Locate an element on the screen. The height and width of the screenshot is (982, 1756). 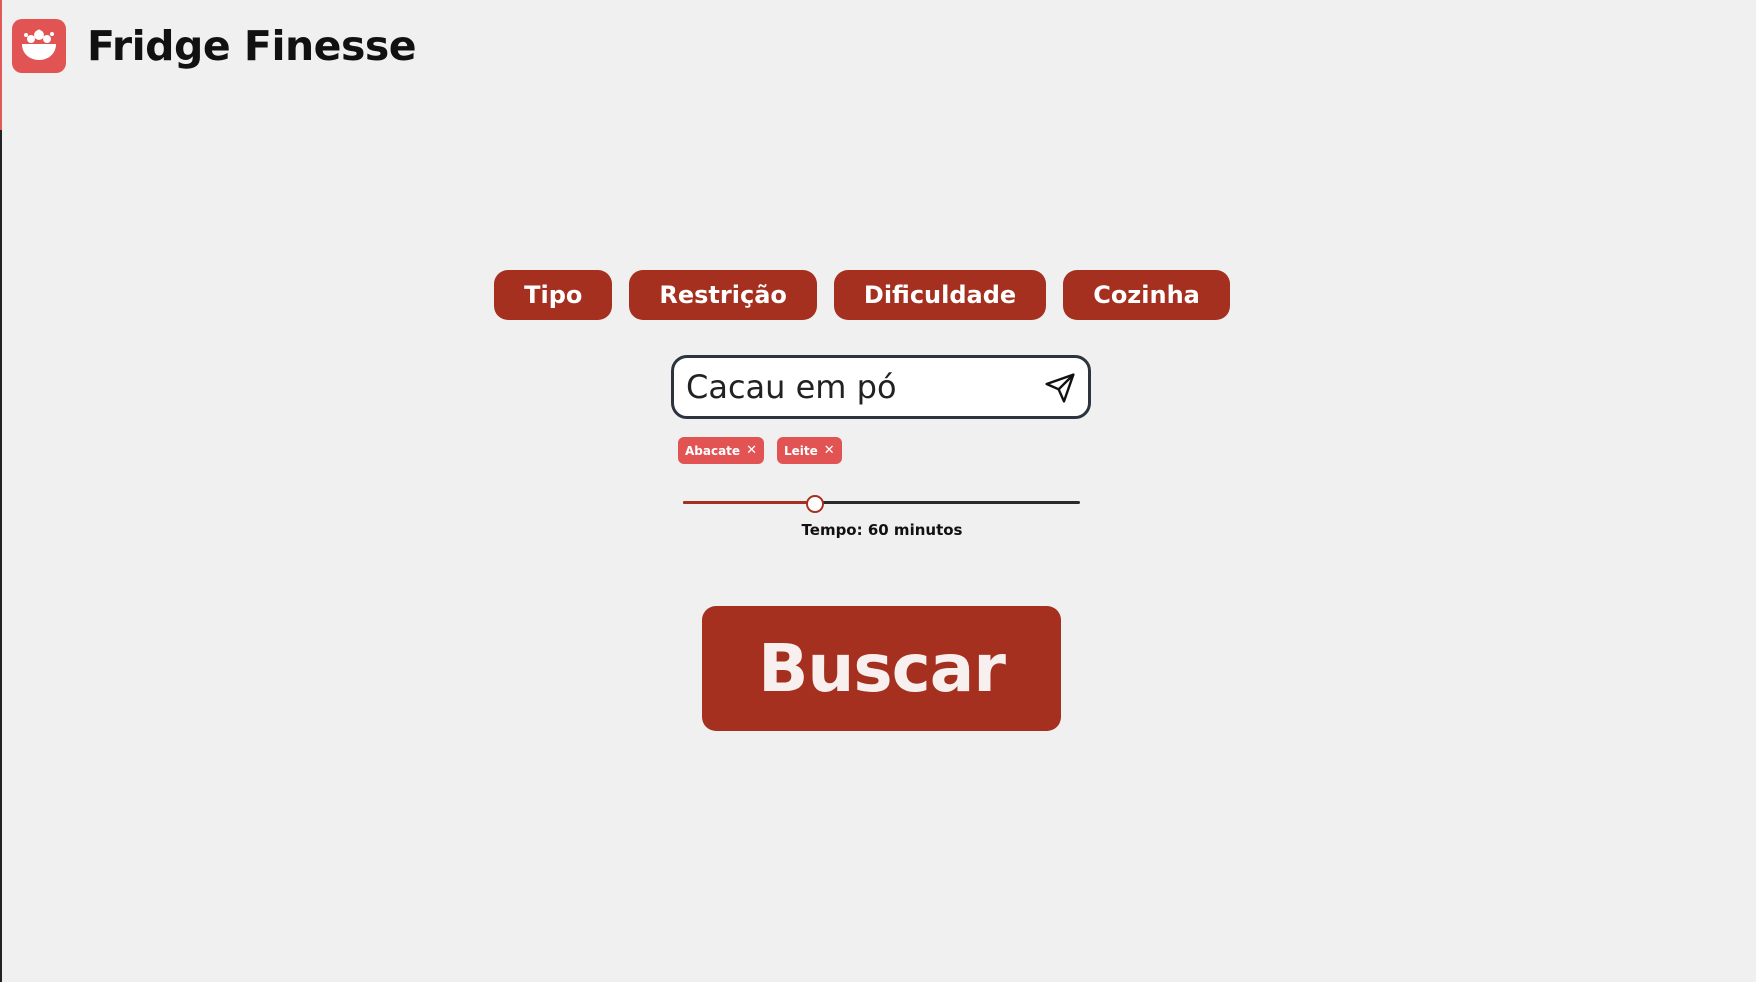
ingredient-chips: Abacate ✕ Leite ✕ is located at coordinates (760, 450).